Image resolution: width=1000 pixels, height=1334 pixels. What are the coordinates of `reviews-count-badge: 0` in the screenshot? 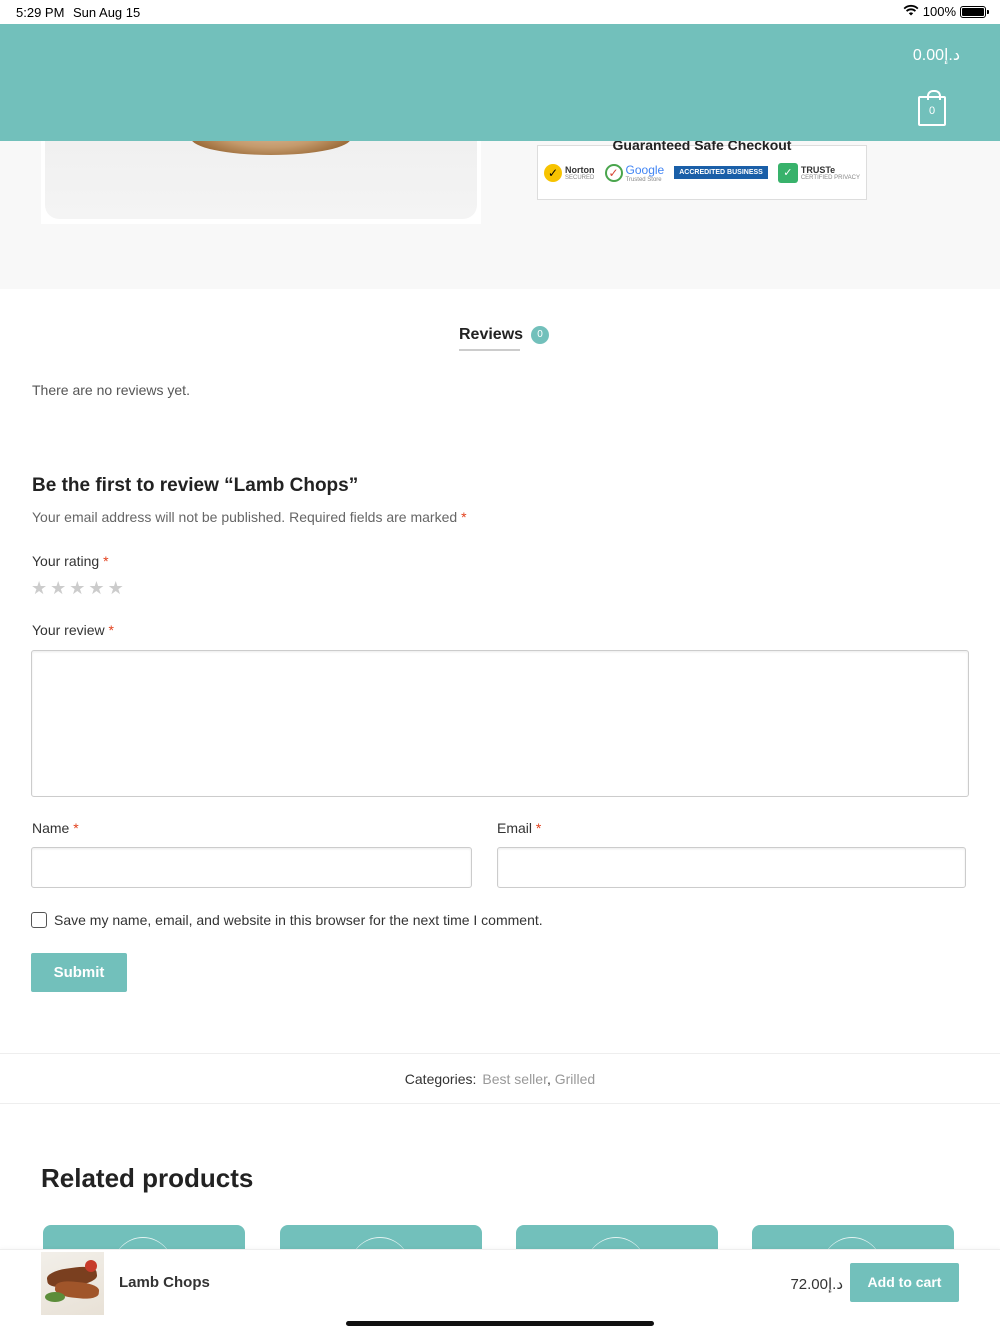 It's located at (540, 335).